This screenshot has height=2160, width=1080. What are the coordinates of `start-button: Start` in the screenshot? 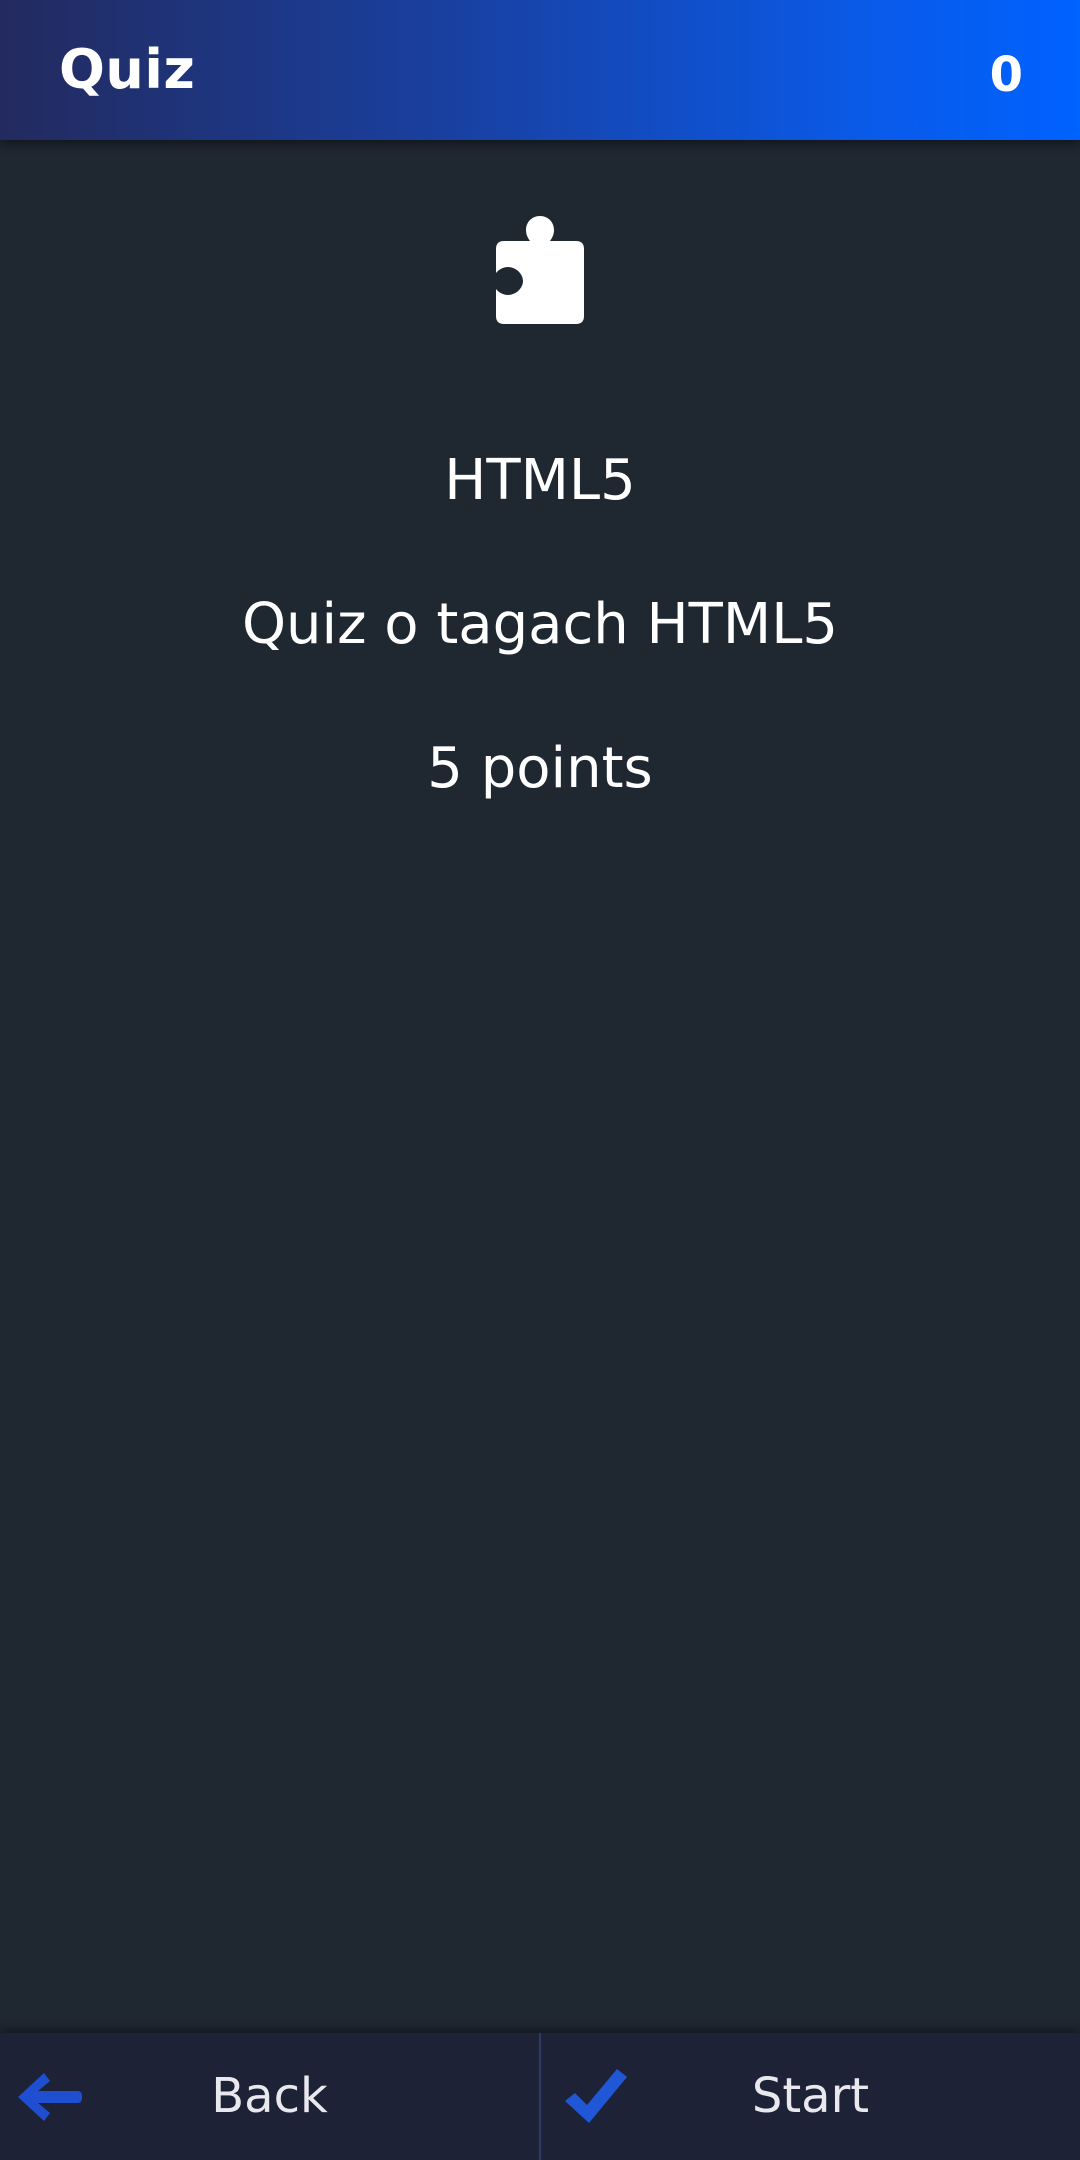 It's located at (809, 2096).